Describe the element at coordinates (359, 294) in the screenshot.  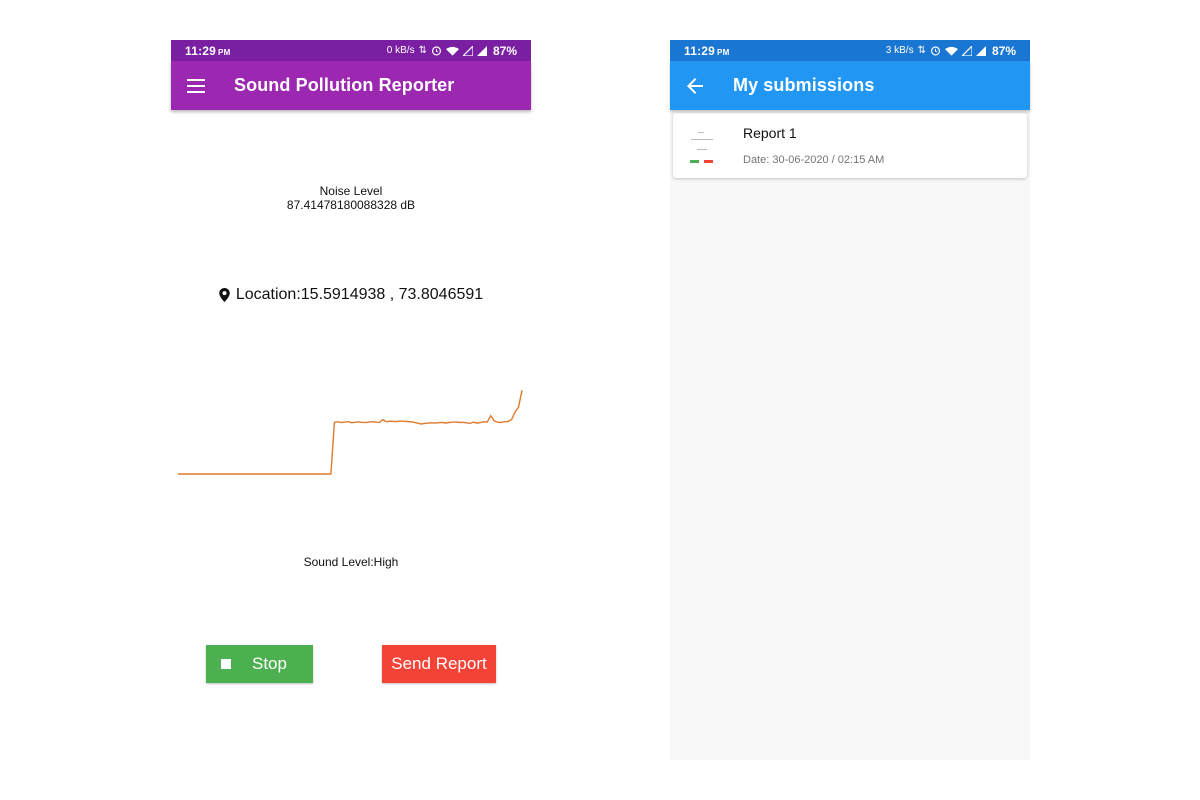
I see `location-text: Location:15.5914938 , 73.8046591` at that location.